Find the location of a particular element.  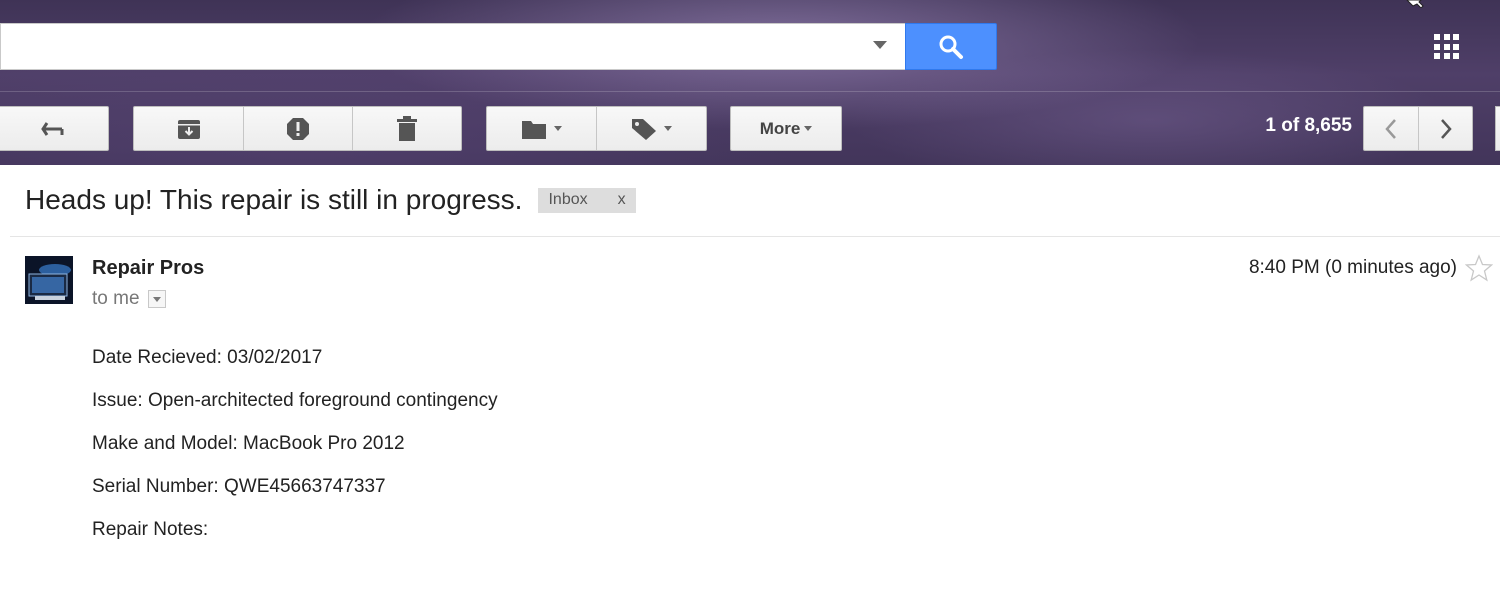

email-timestamp: 8:40 PM (0 minutes ago) is located at coordinates (1352, 267).